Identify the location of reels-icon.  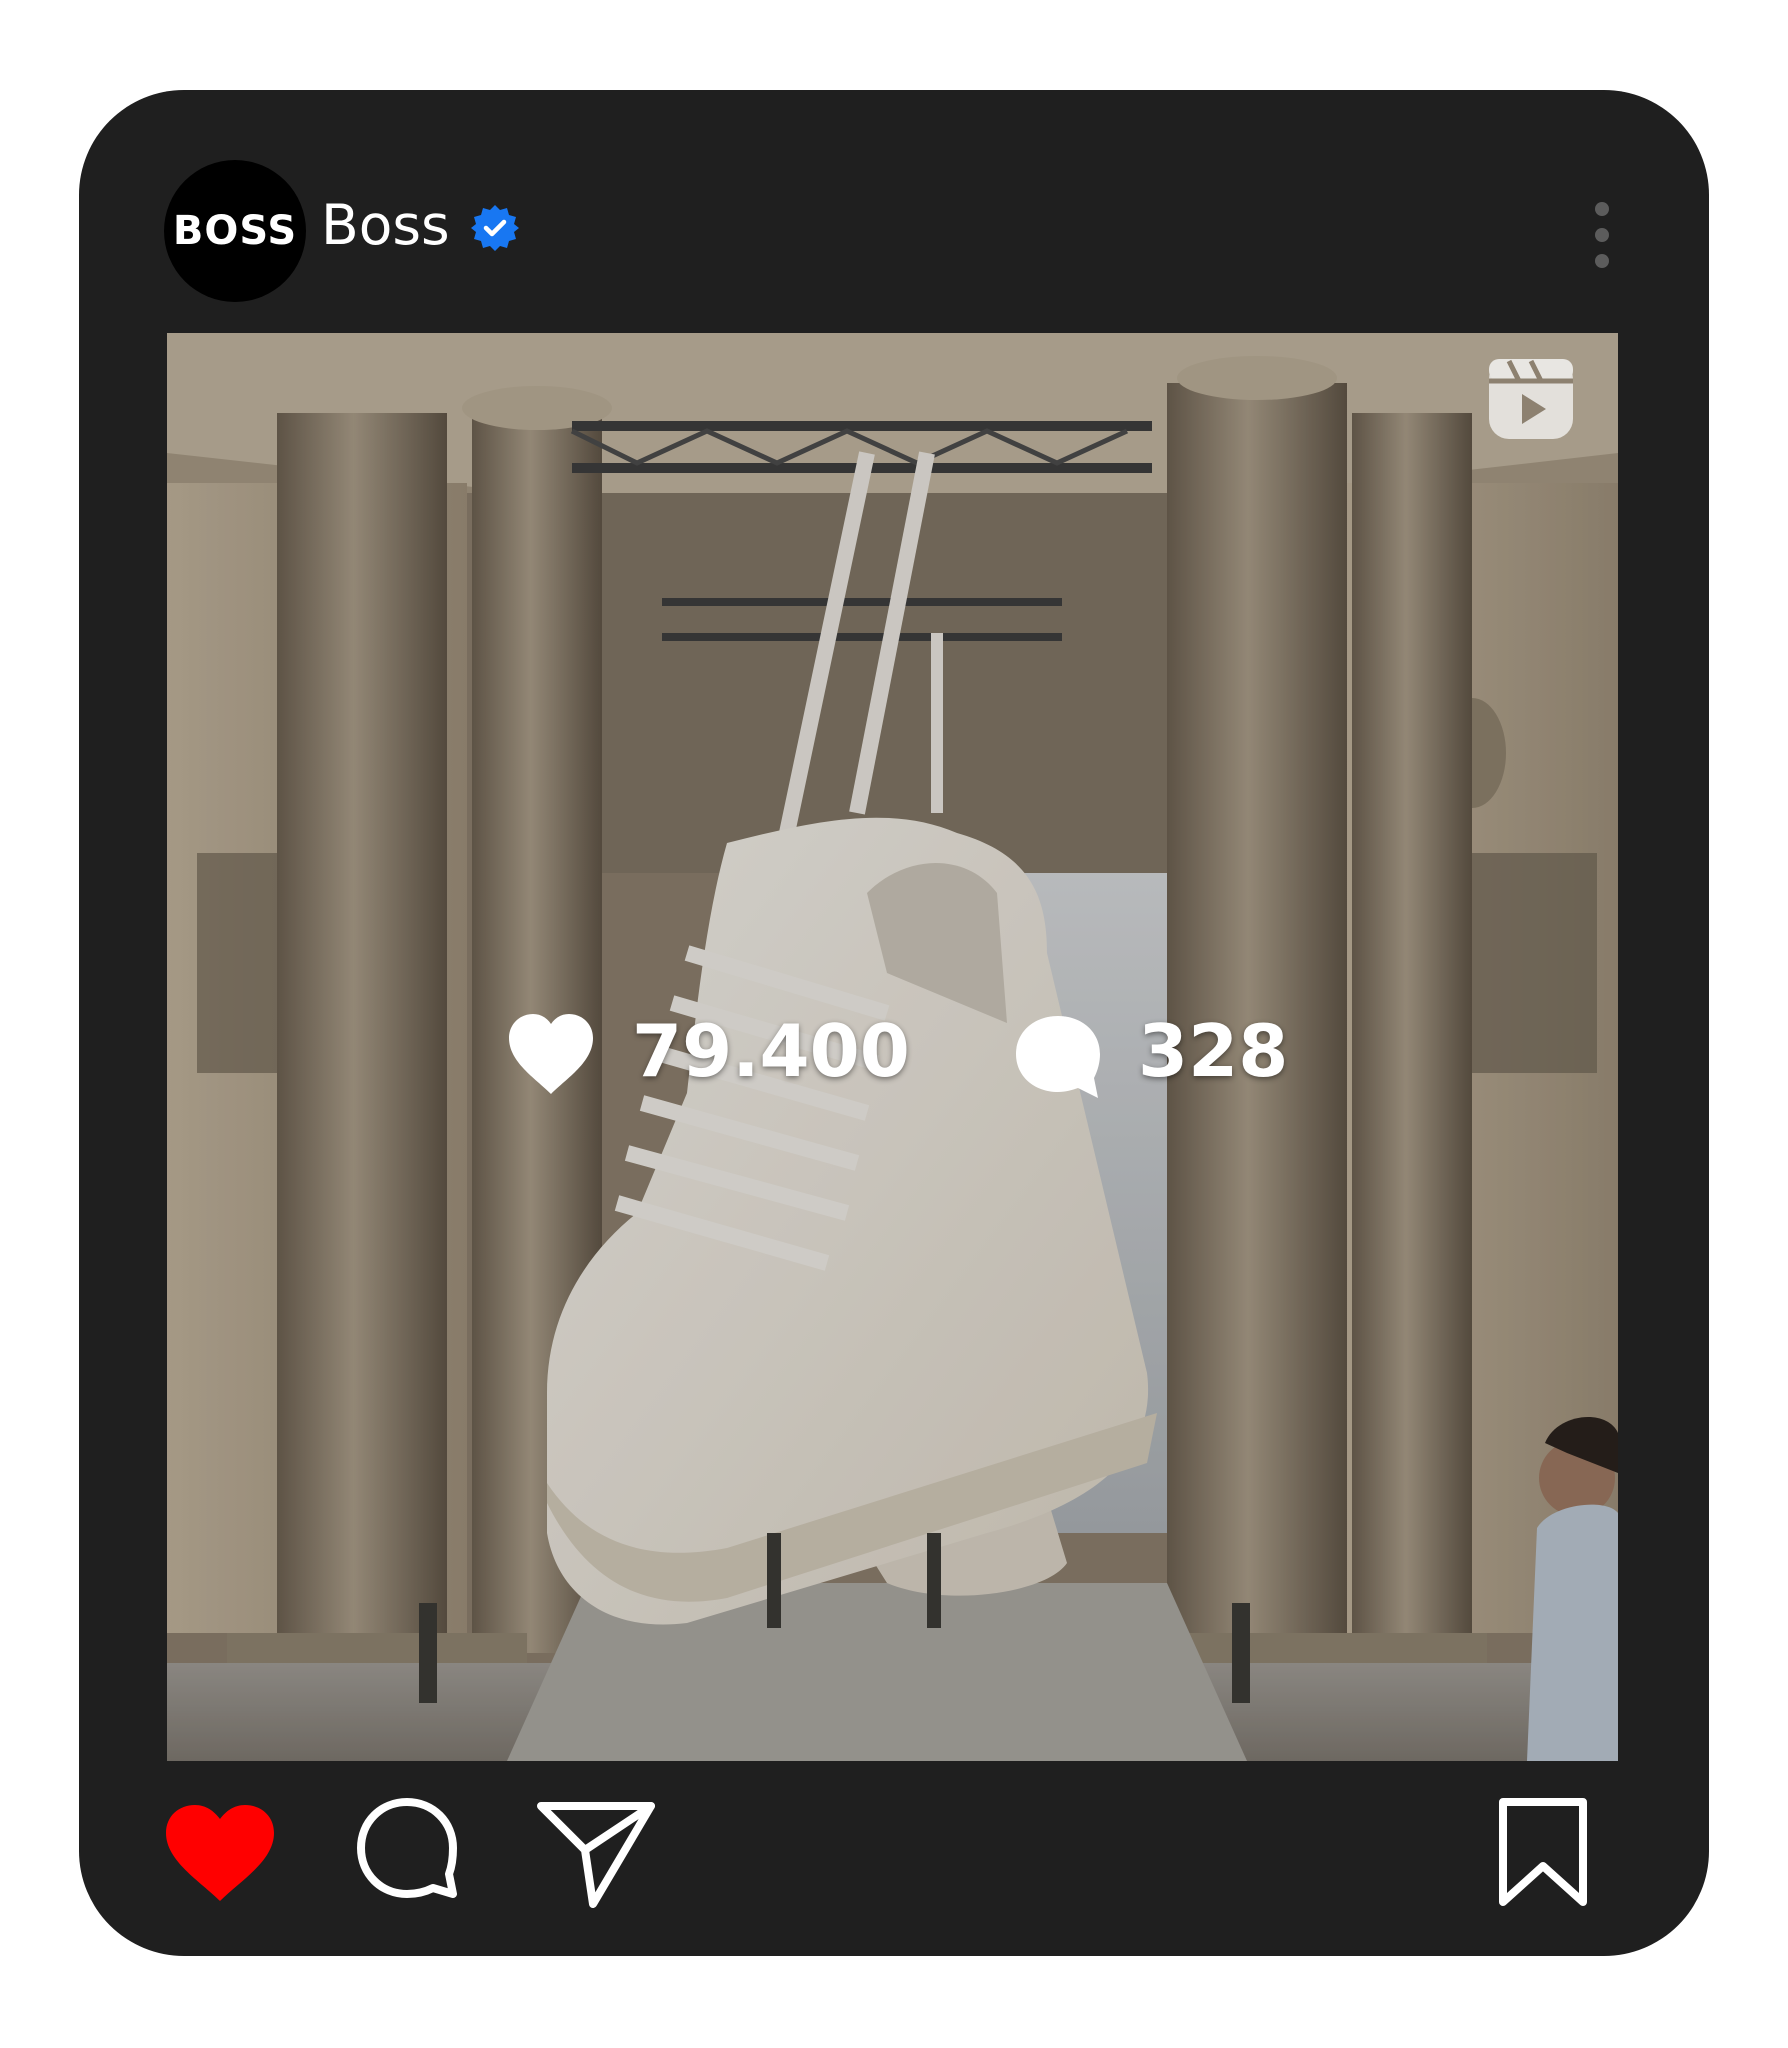
(1531, 399).